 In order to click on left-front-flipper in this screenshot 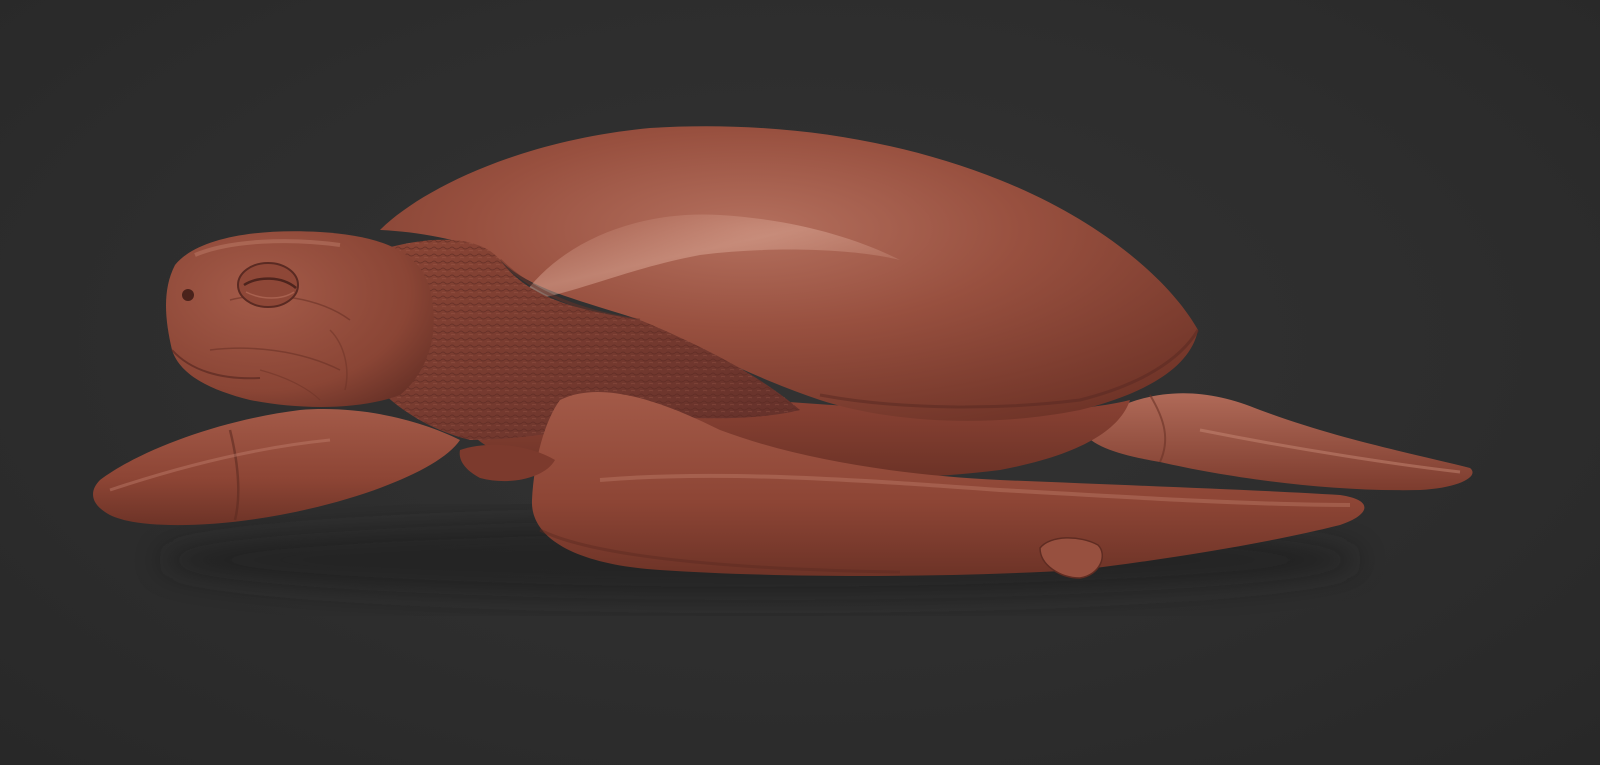, I will do `click(277, 467)`.